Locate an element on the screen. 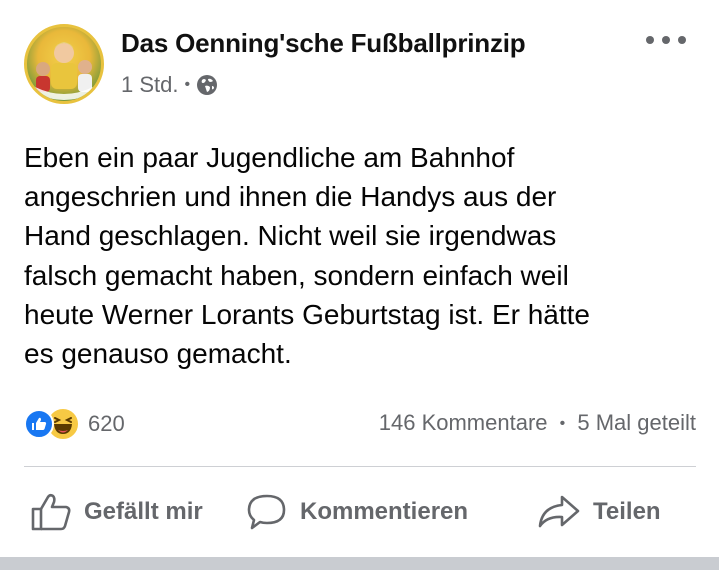  comment-icon is located at coordinates (266, 512).